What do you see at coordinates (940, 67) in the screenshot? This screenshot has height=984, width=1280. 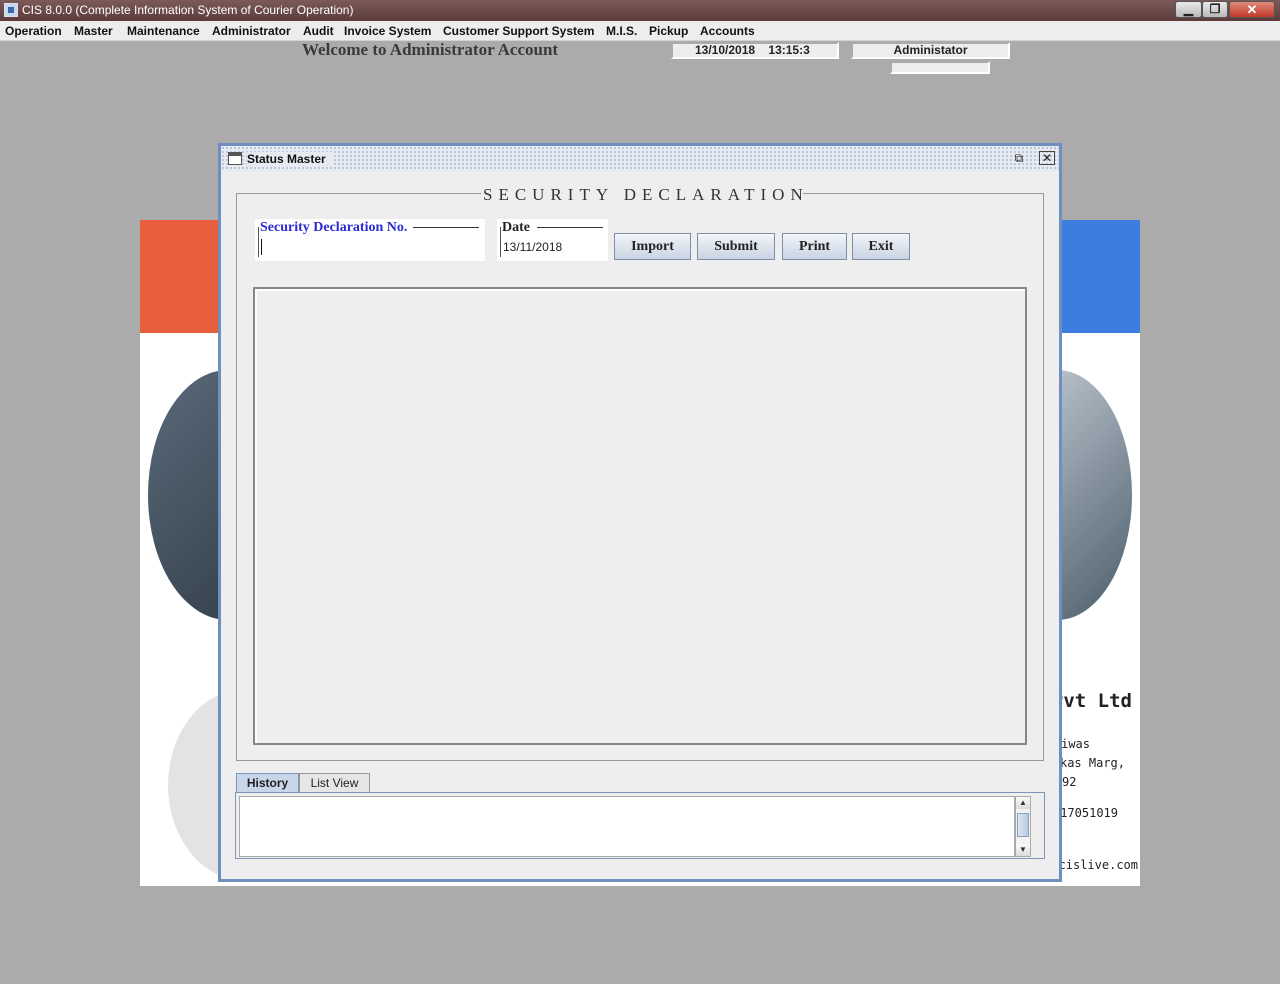 I see `user-status-box` at bounding box center [940, 67].